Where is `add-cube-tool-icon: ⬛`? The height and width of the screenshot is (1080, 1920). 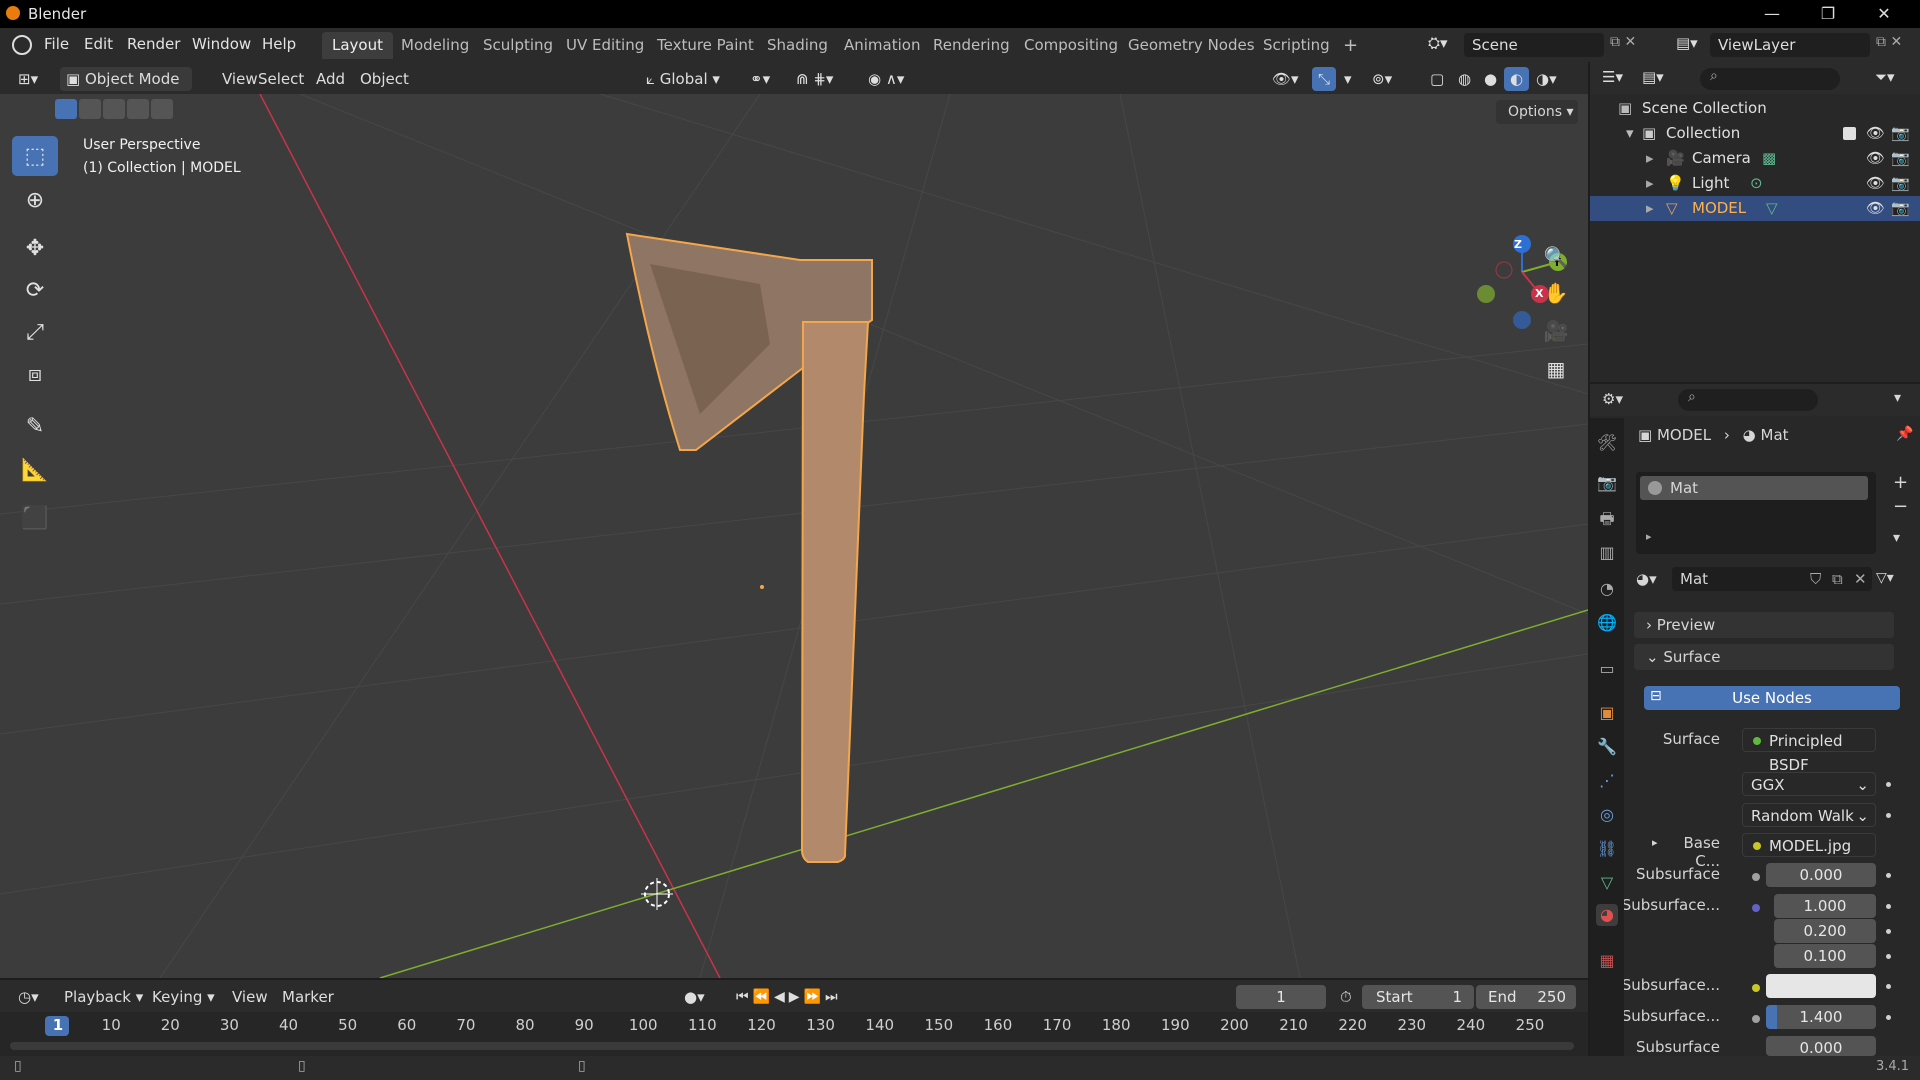 add-cube-tool-icon: ⬛ is located at coordinates (35, 518).